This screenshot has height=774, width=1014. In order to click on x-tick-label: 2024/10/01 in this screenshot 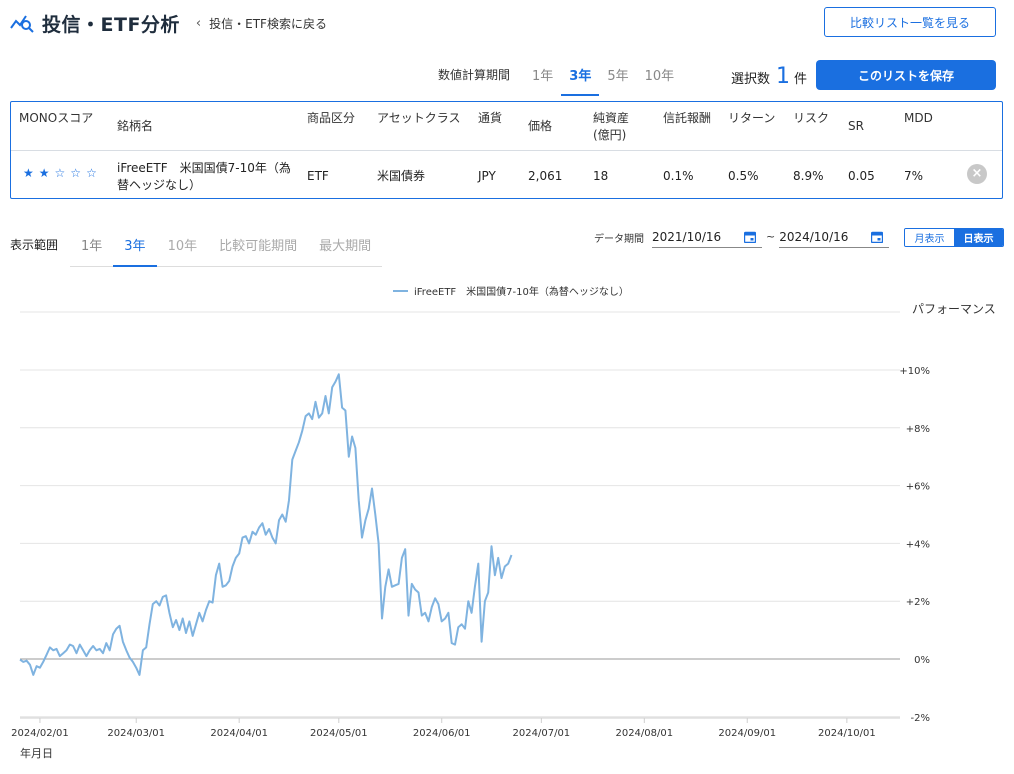, I will do `click(847, 733)`.